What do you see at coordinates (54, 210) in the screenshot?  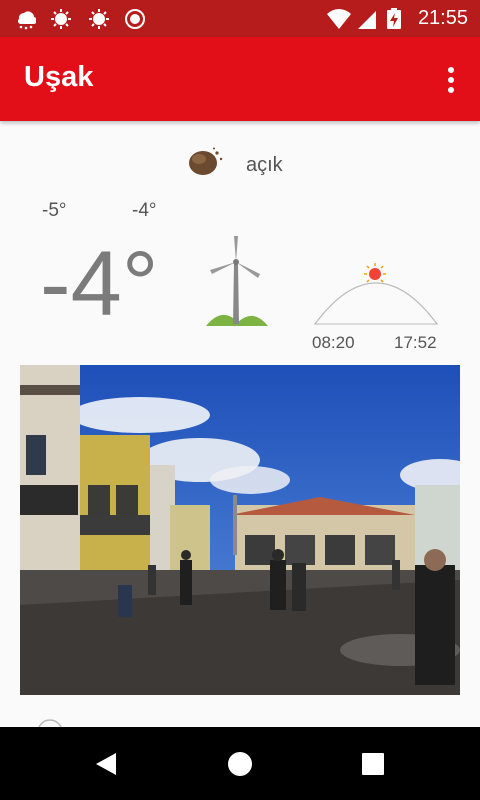 I see `temp-low: -5°` at bounding box center [54, 210].